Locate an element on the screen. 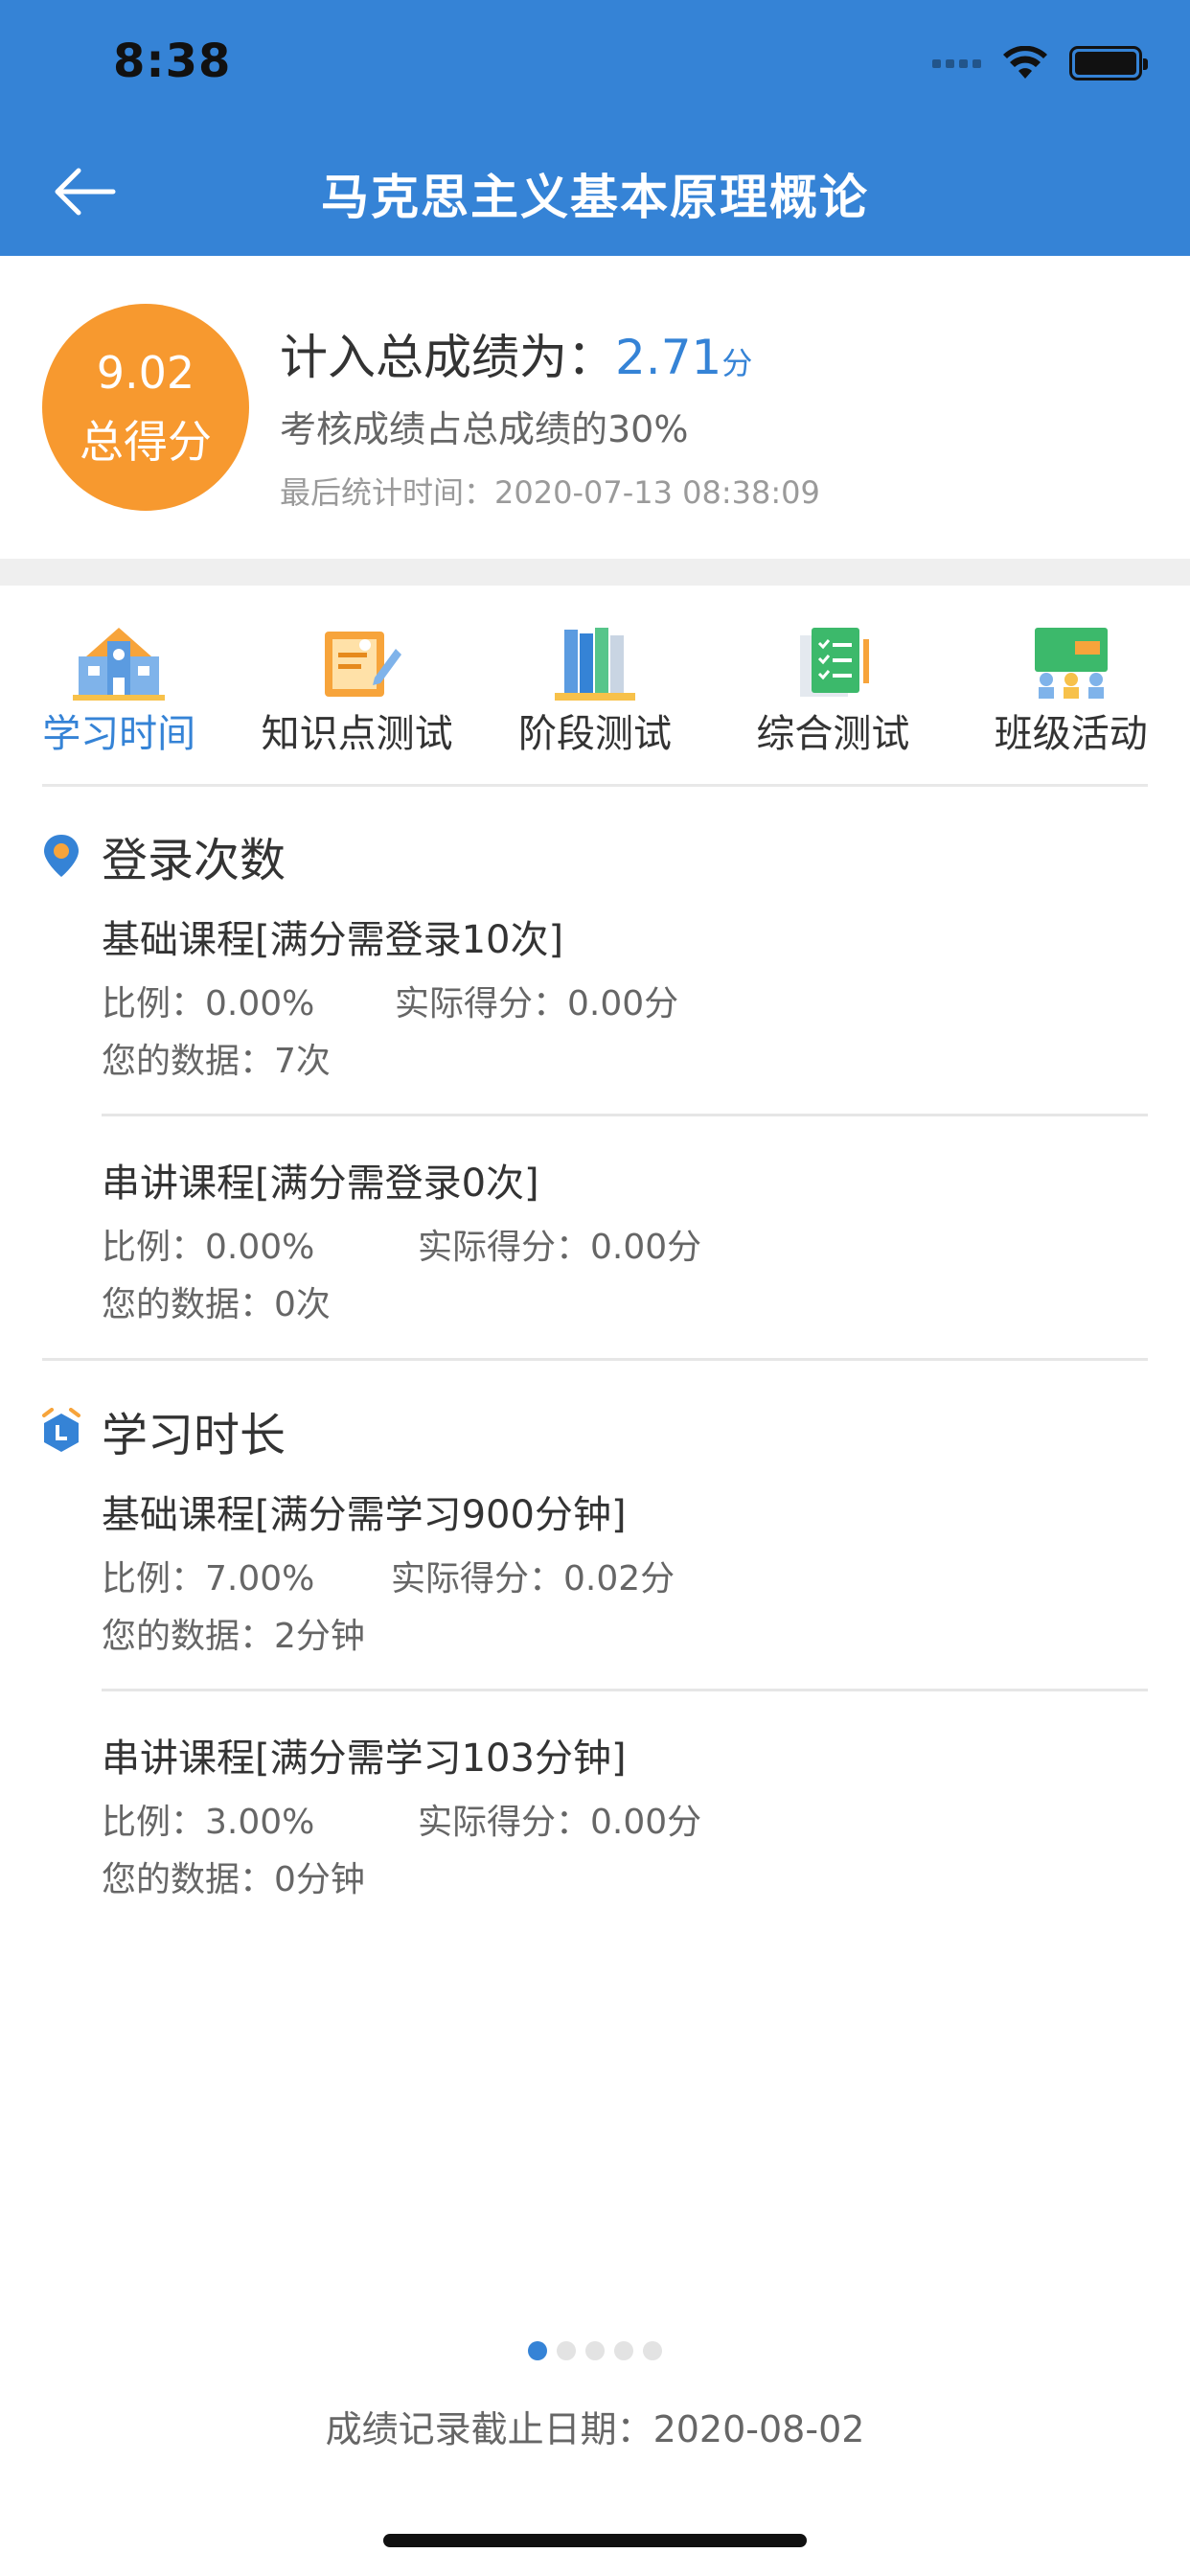 The width and height of the screenshot is (1190, 2576). notepad-icon is located at coordinates (363, 665).